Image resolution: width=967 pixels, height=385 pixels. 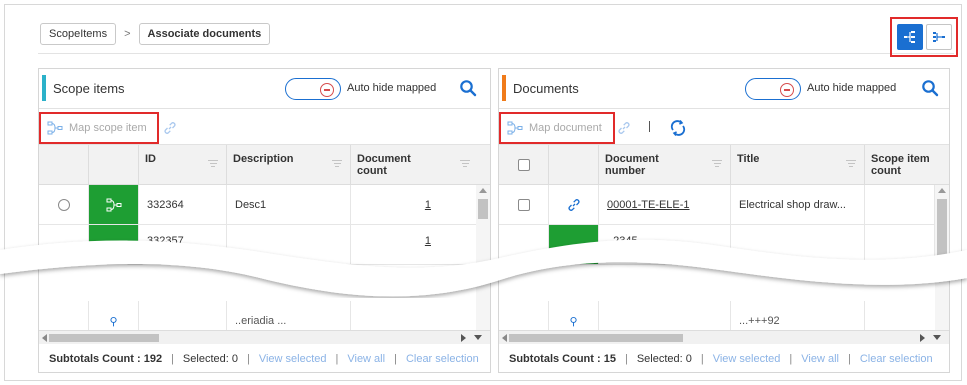 I want to click on row-radio, so click(x=63, y=204).